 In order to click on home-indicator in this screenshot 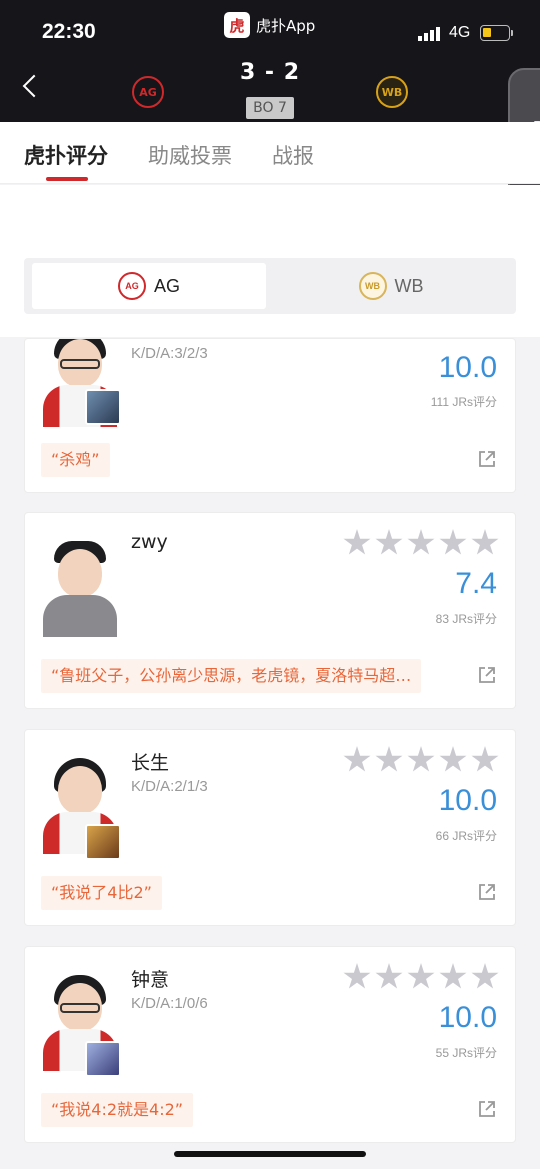, I will do `click(270, 1154)`.